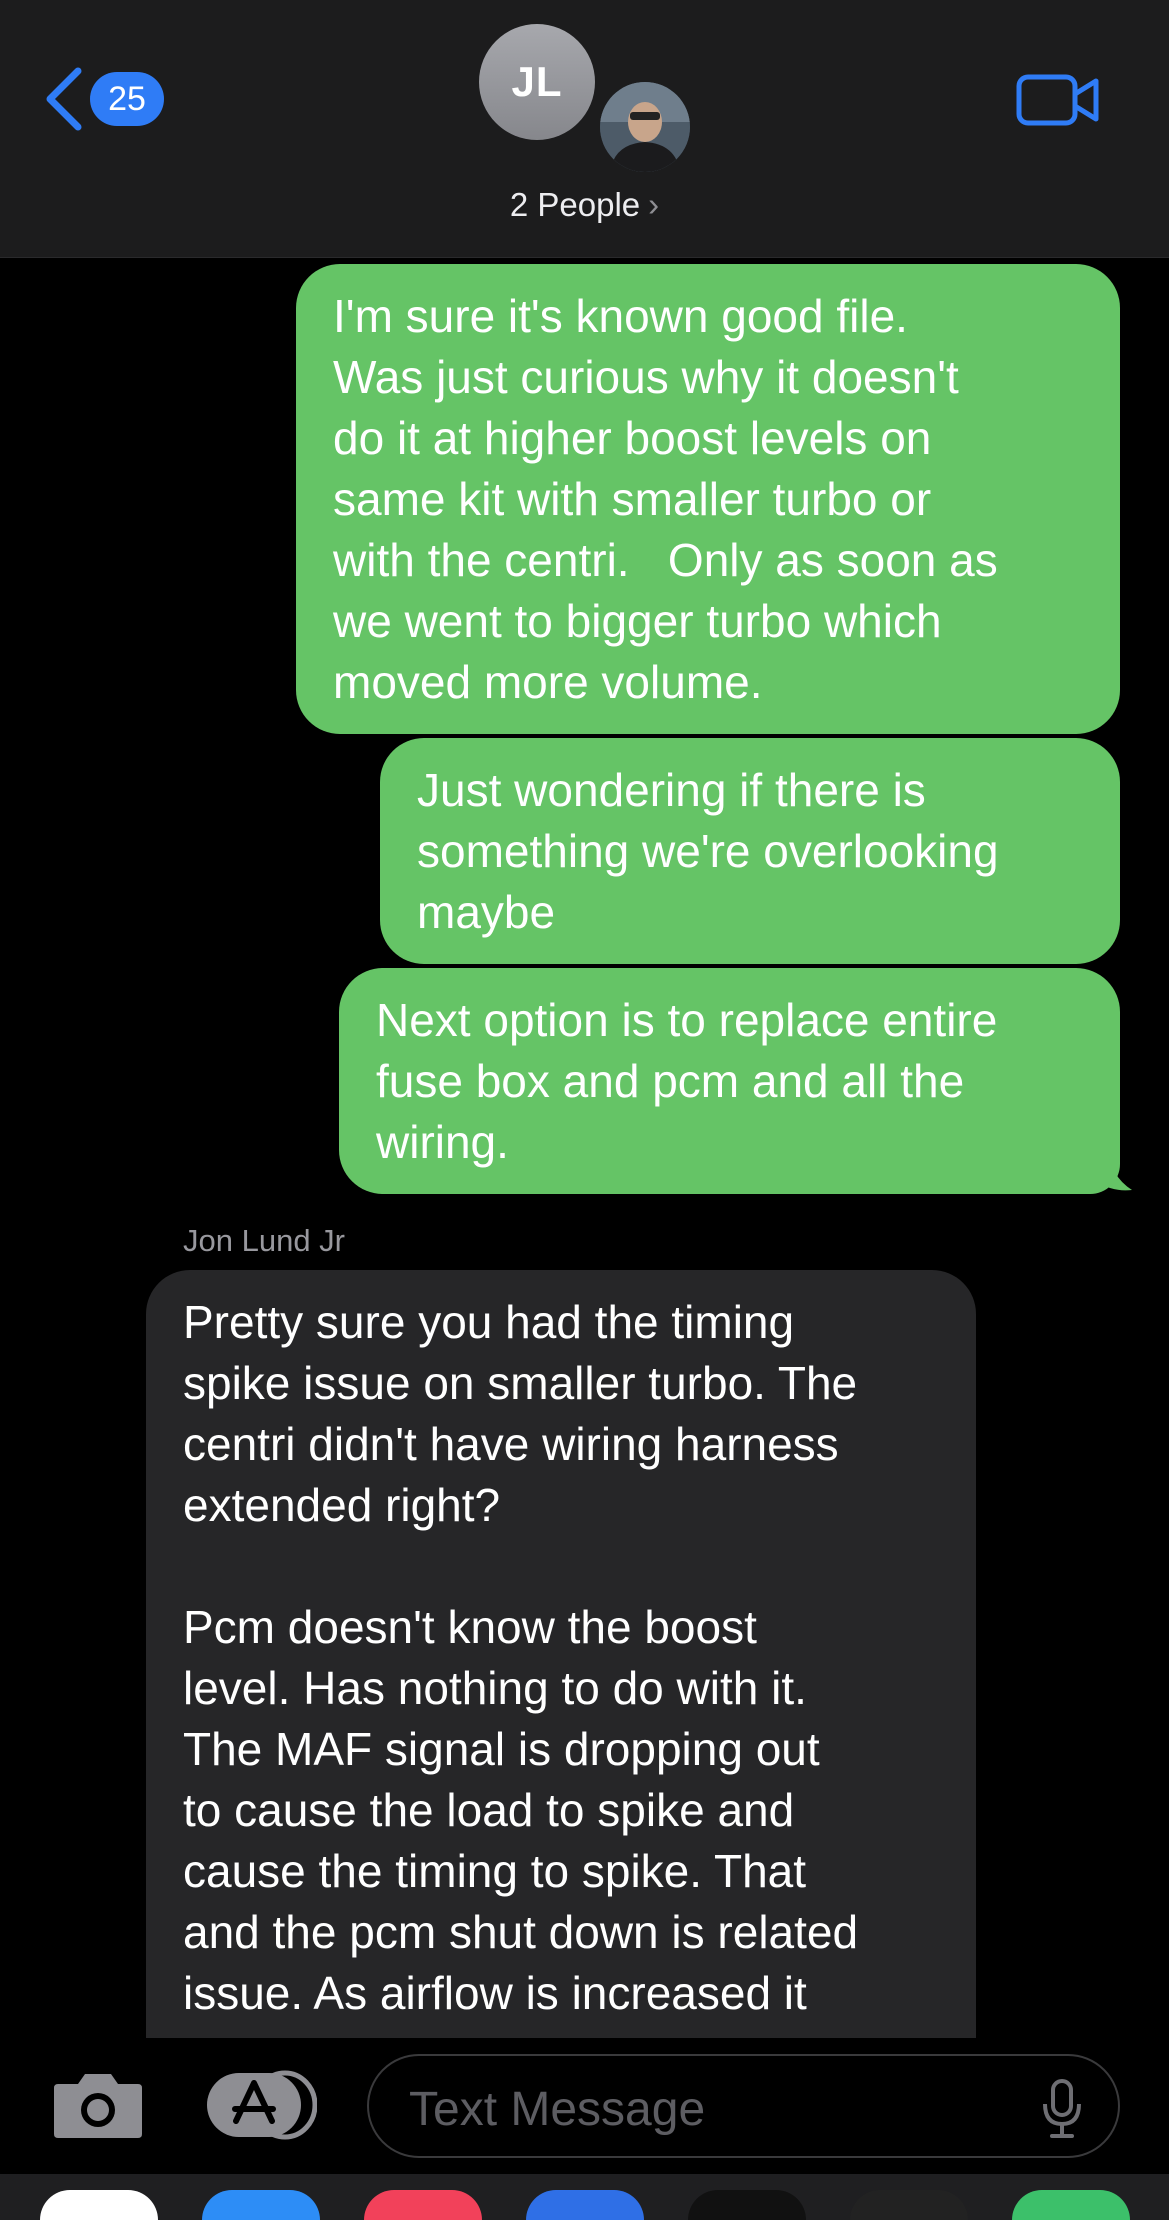  I want to click on message-input-placeholder: Text Message, so click(557, 2109).